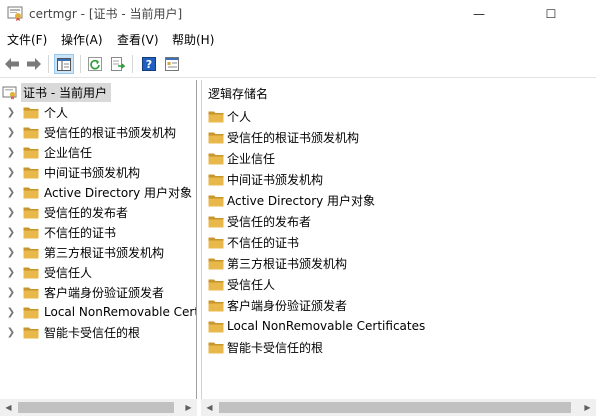 The height and width of the screenshot is (416, 596). I want to click on help-button: ?, so click(149, 64).